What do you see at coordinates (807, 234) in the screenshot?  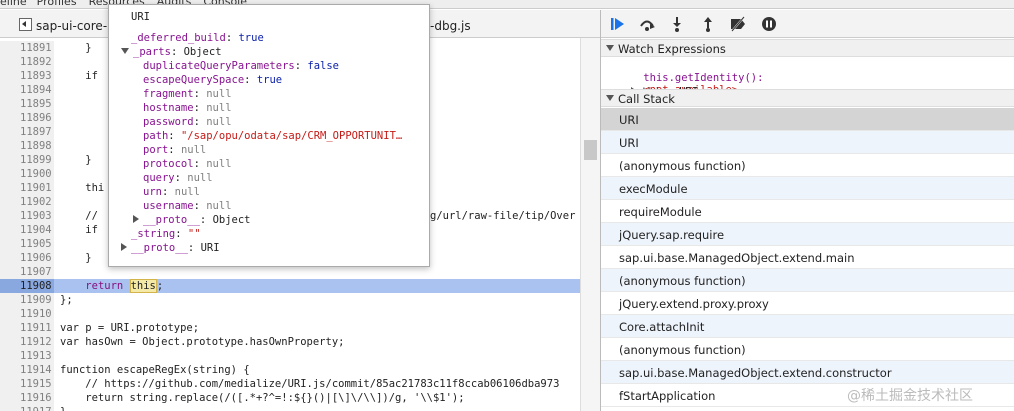 I see `call-frame: jQuery.sap.require` at bounding box center [807, 234].